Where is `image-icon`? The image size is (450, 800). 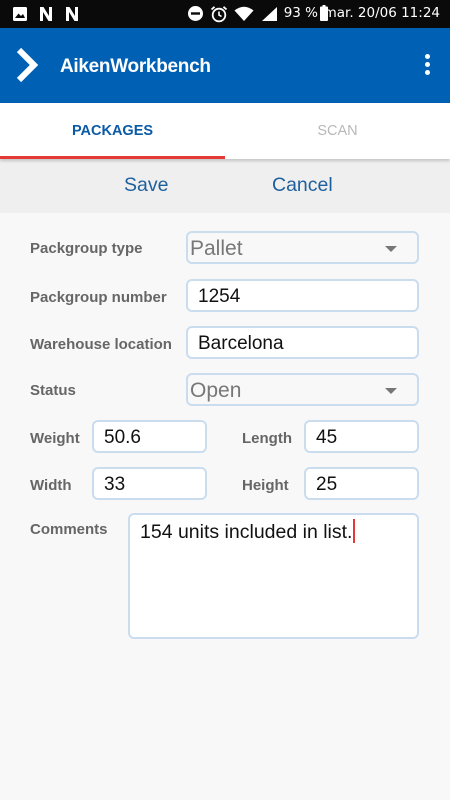 image-icon is located at coordinates (20, 15).